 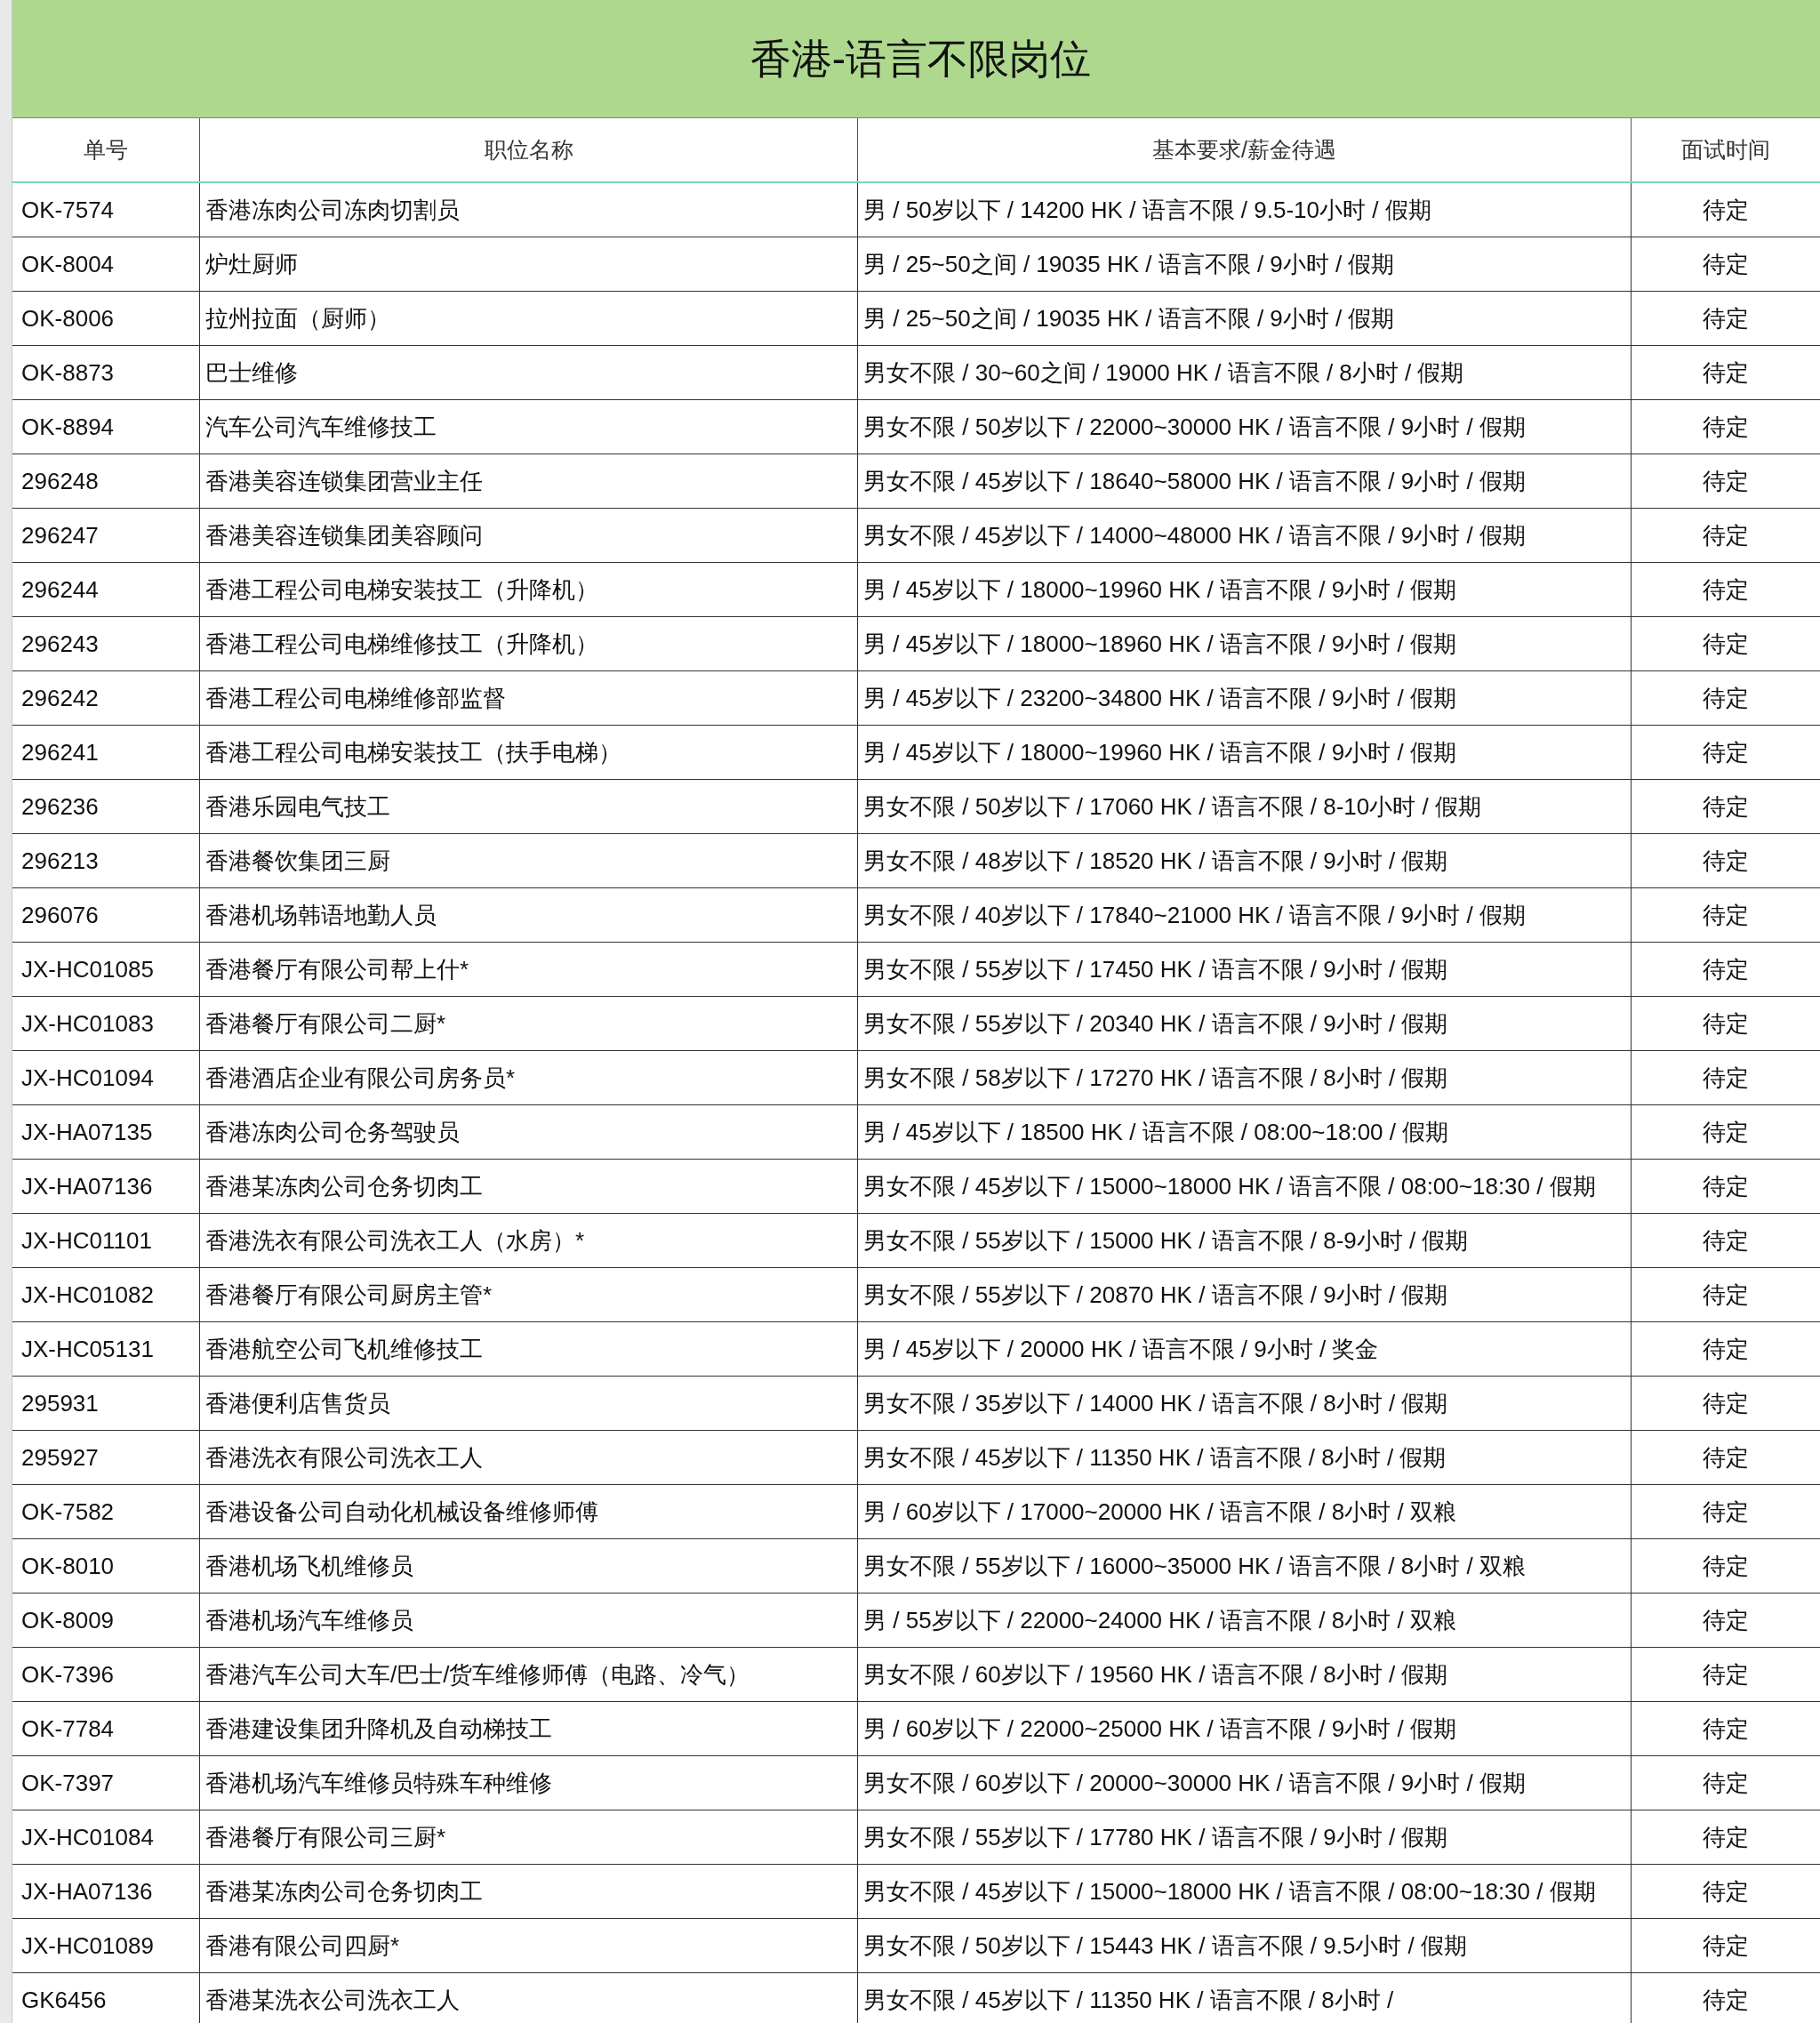 I want to click on table-cell: 296241, so click(x=106, y=752).